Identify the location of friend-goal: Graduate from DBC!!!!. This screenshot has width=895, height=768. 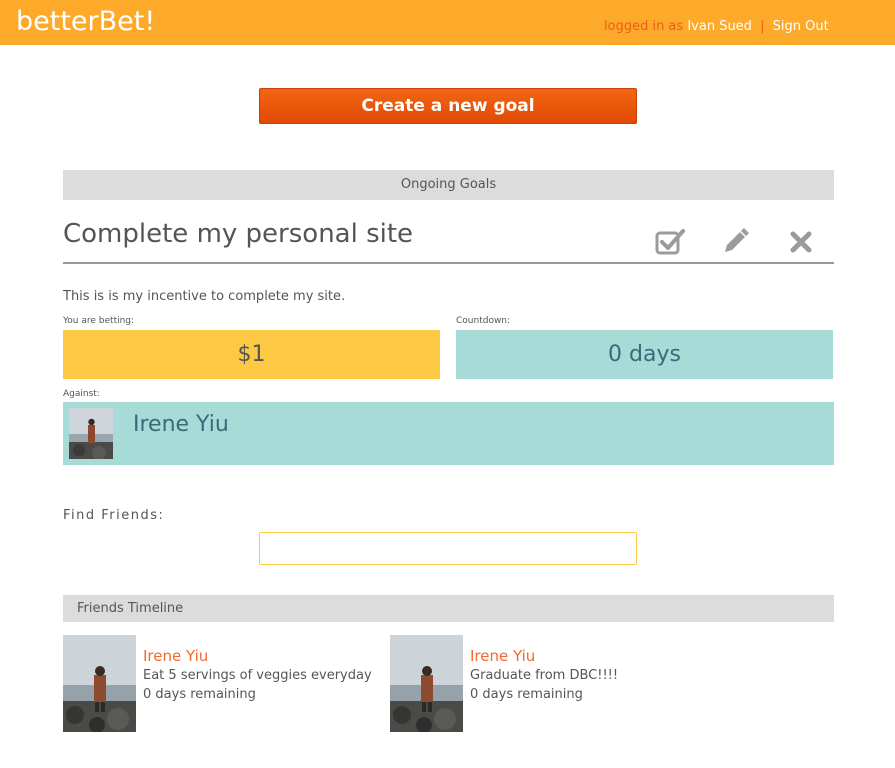
(544, 675).